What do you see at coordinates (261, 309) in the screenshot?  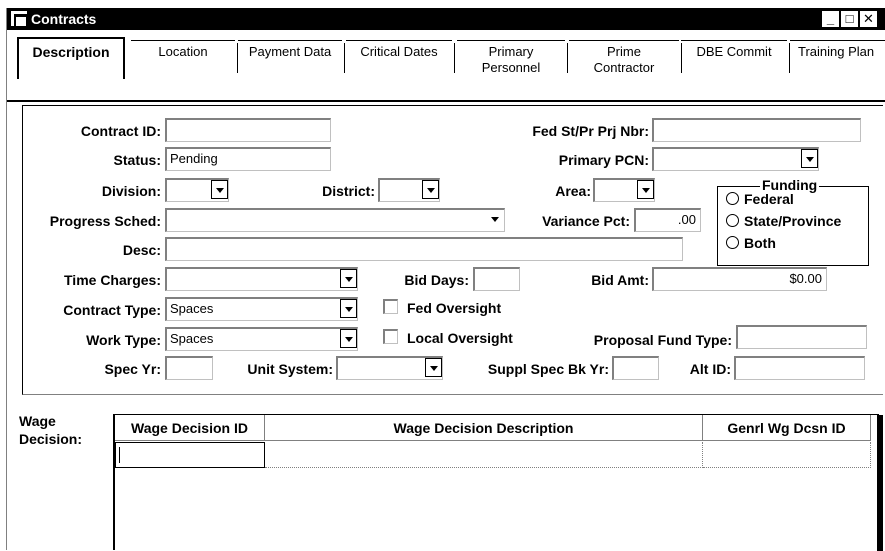 I see `contract-type-select: Spaces` at bounding box center [261, 309].